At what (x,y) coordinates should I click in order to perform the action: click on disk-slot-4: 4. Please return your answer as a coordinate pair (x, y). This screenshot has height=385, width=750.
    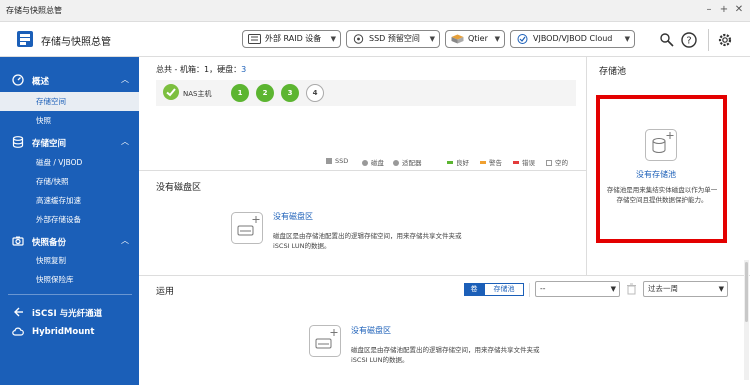
    Looking at the image, I should click on (315, 93).